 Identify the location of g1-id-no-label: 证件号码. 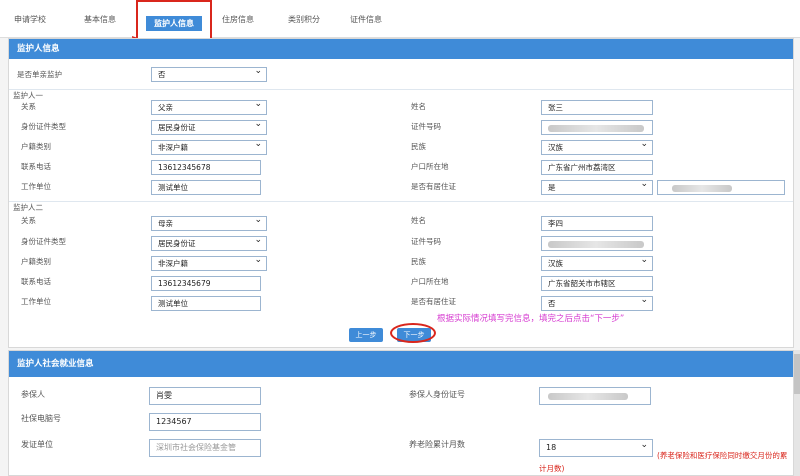
(426, 126).